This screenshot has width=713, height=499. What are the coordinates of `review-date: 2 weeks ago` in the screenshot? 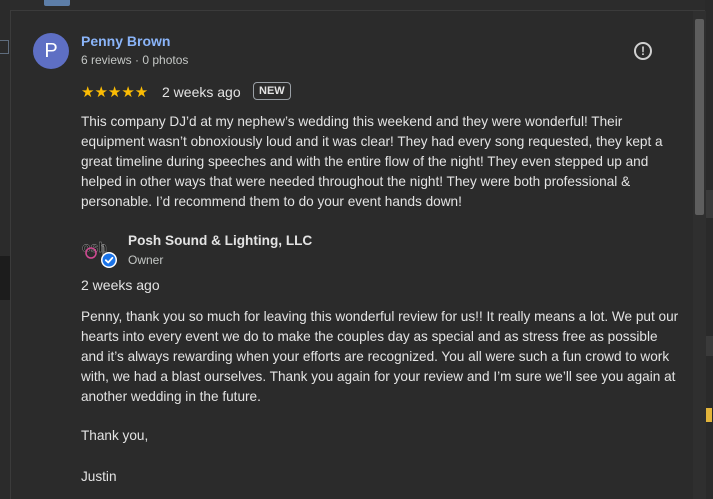 It's located at (201, 92).